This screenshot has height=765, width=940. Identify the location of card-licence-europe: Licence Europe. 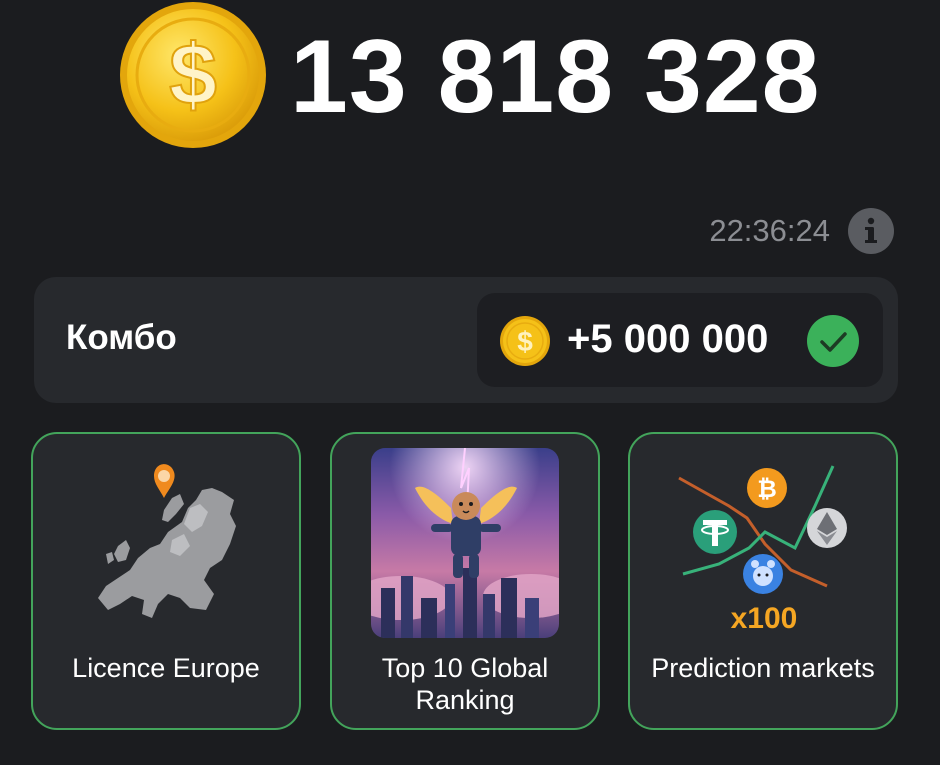
(166, 581).